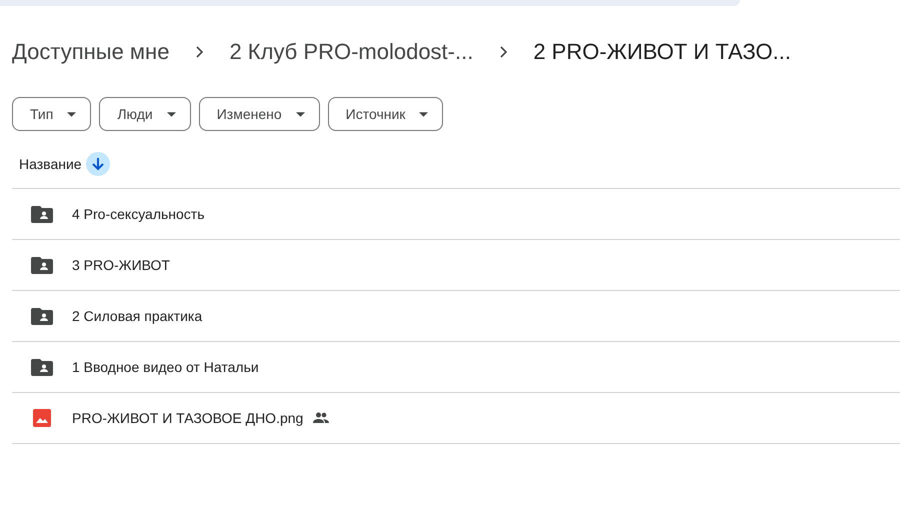 Image resolution: width=900 pixels, height=513 pixels. What do you see at coordinates (188, 418) in the screenshot?
I see `file-name: PRO-ЖИВОТ И ТАЗОВОЕ ДНО.png` at bounding box center [188, 418].